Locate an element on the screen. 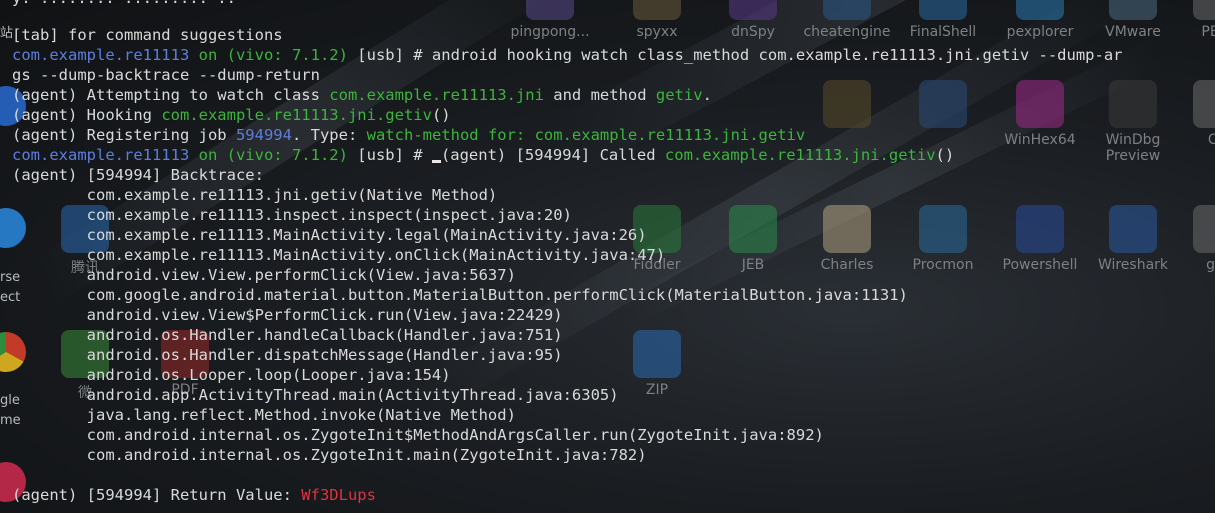 This screenshot has height=513, width=1215. terminal-cursor is located at coordinates (436, 161).